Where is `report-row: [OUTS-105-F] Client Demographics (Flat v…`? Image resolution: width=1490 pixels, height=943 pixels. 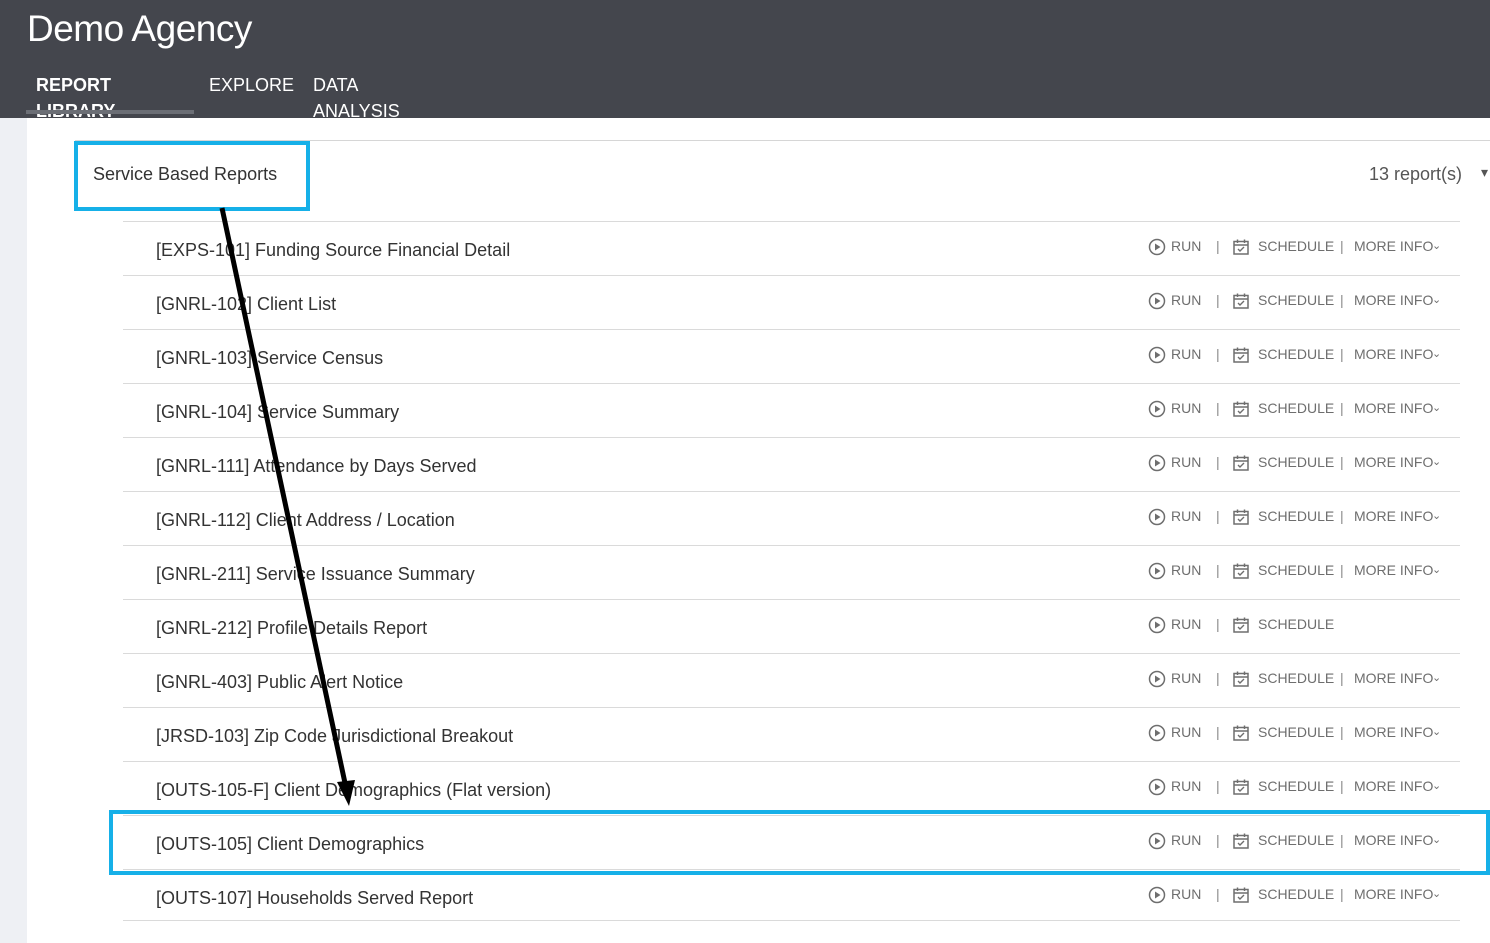 report-row: [OUTS-105-F] Client Demographics (Flat v… is located at coordinates (791, 788).